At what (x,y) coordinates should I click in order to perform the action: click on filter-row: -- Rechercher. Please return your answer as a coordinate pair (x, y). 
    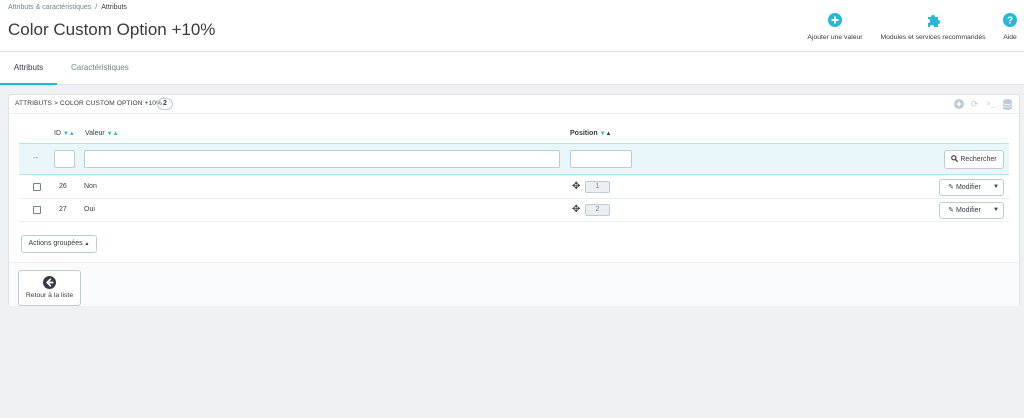
    Looking at the image, I should click on (514, 159).